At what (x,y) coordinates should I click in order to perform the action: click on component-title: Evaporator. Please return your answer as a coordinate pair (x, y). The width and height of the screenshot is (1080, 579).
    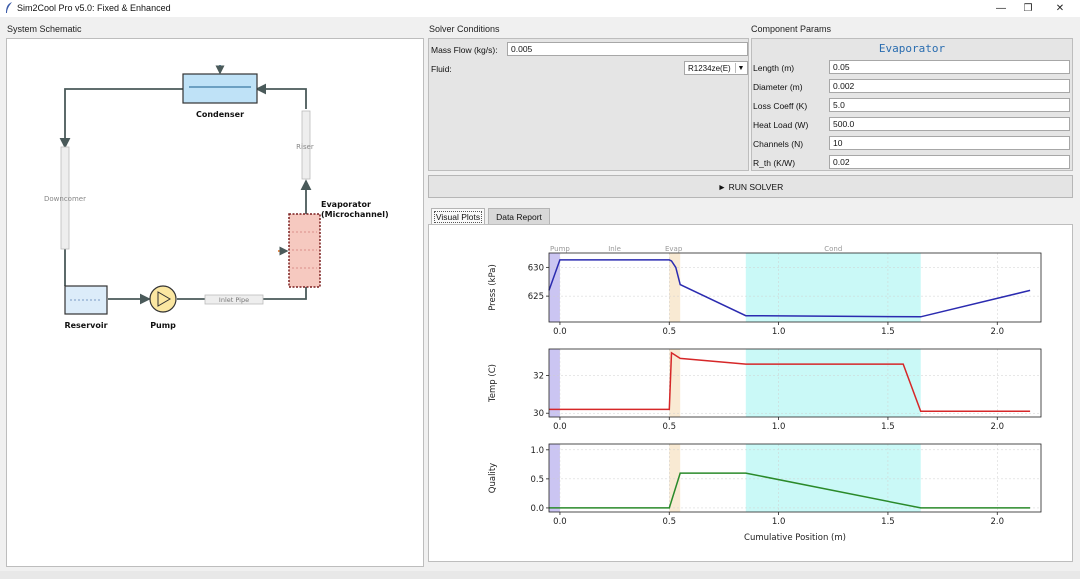
    Looking at the image, I should click on (912, 48).